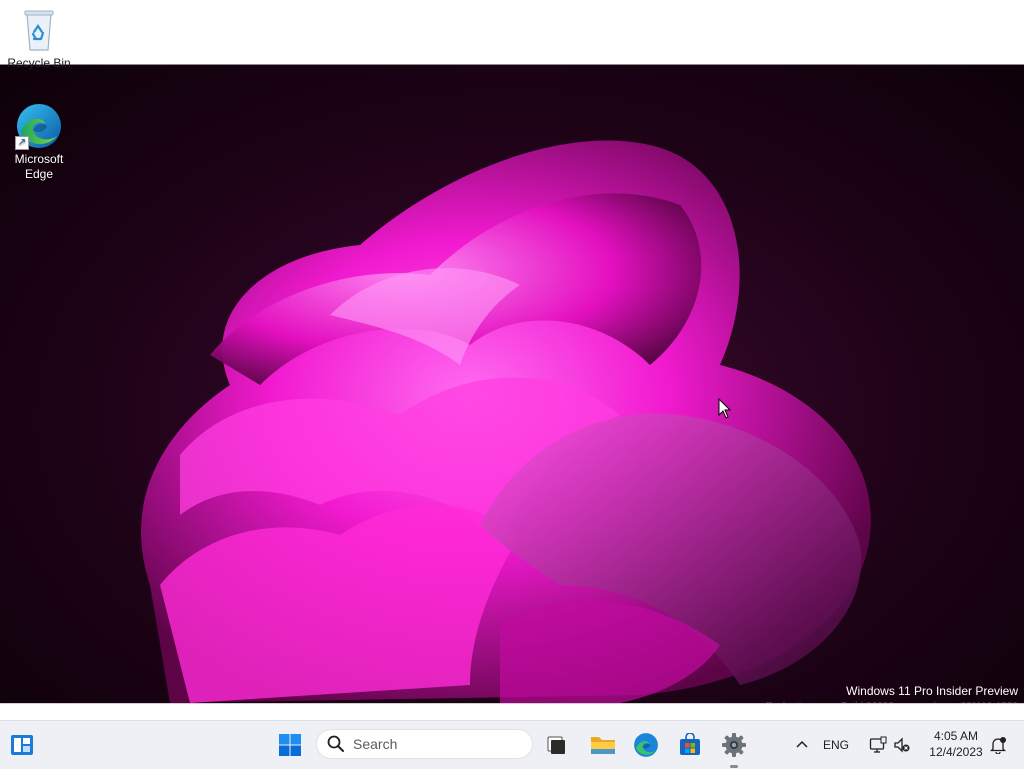 Image resolution: width=1024 pixels, height=769 pixels. Describe the element at coordinates (39, 63) in the screenshot. I see `recycle-bin-label: Recycle Bin` at that location.